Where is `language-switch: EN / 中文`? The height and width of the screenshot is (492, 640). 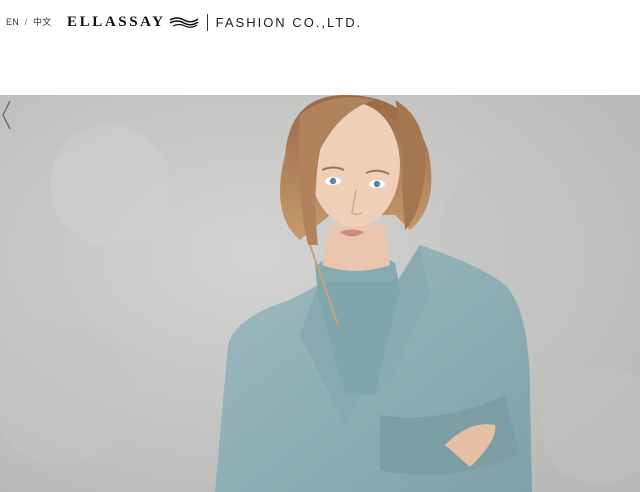 language-switch: EN / 中文 is located at coordinates (28, 21).